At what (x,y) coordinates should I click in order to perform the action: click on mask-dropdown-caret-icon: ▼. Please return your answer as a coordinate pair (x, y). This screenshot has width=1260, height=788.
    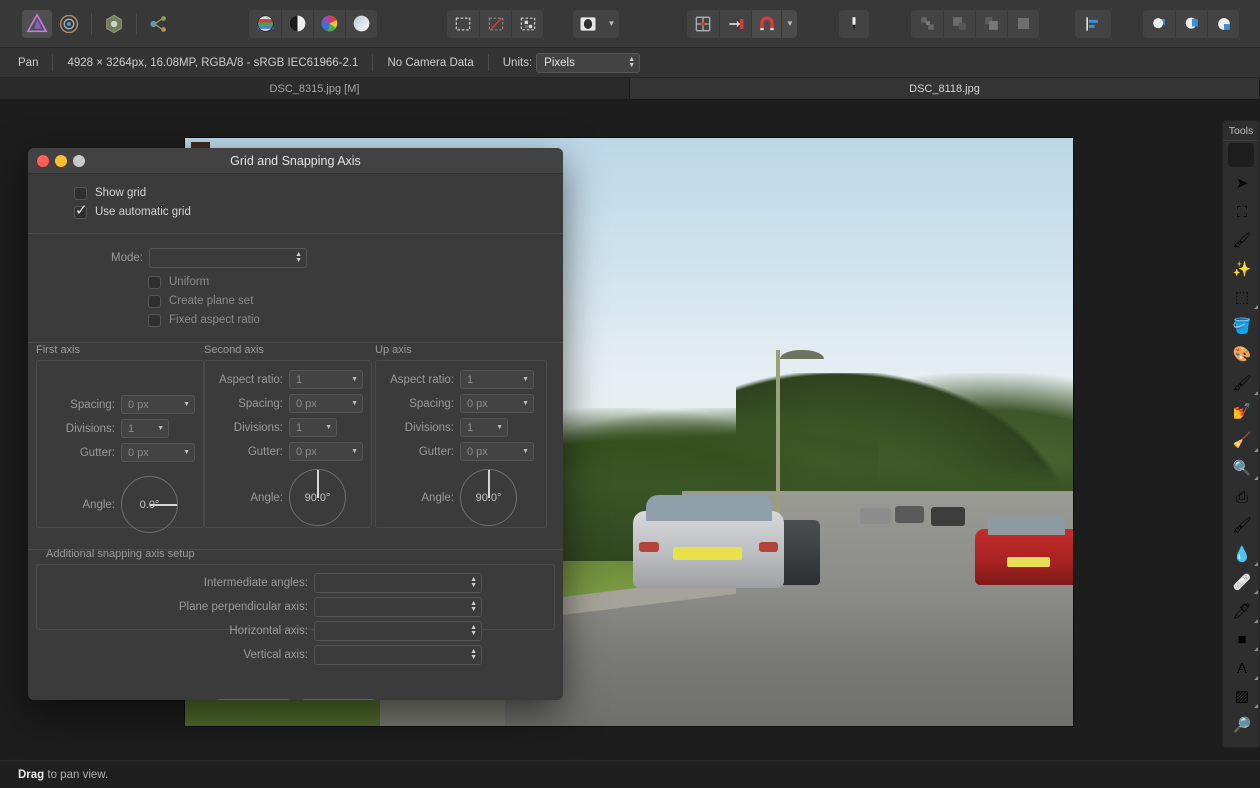
    Looking at the image, I should click on (611, 23).